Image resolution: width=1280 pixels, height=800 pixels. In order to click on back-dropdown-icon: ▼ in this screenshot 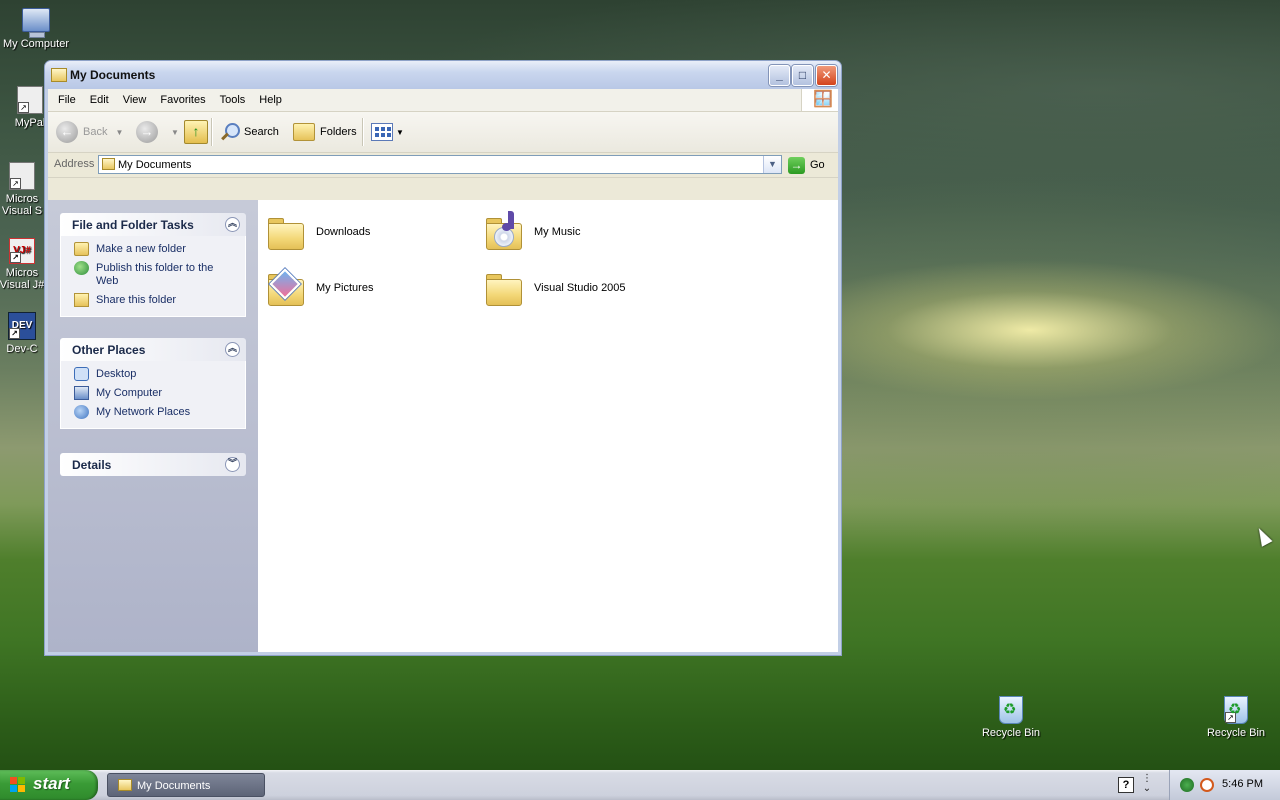, I will do `click(119, 132)`.